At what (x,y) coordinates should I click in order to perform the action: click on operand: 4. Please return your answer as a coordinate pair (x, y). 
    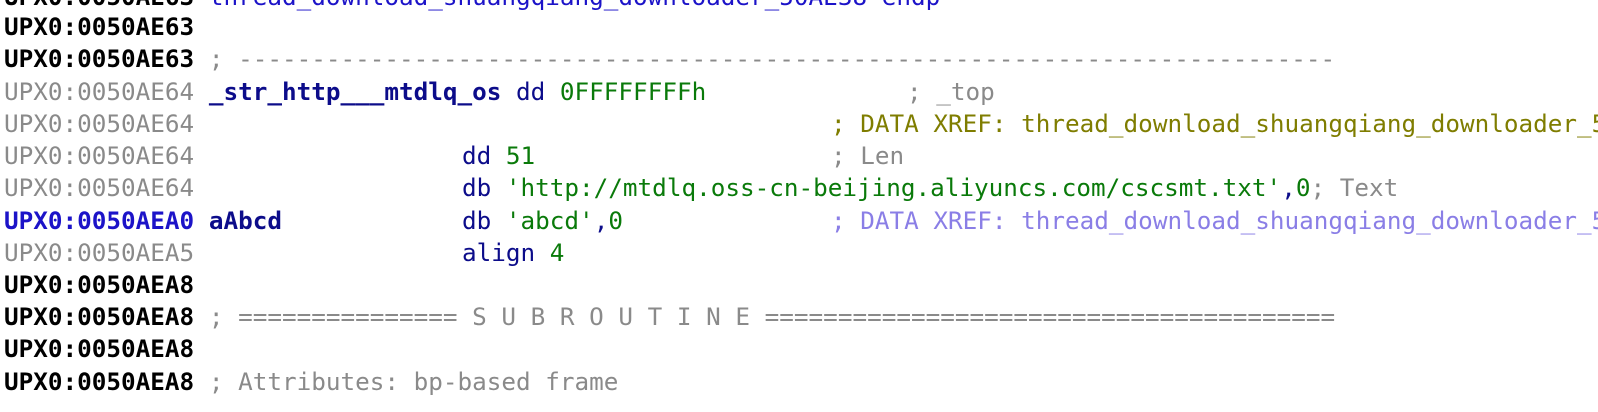
    Looking at the image, I should click on (557, 252).